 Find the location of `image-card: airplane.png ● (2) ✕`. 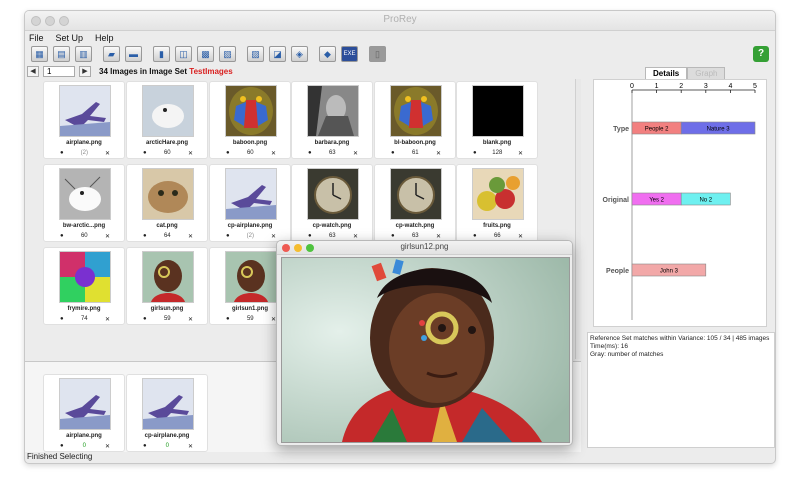

image-card: airplane.png ● (2) ✕ is located at coordinates (84, 120).